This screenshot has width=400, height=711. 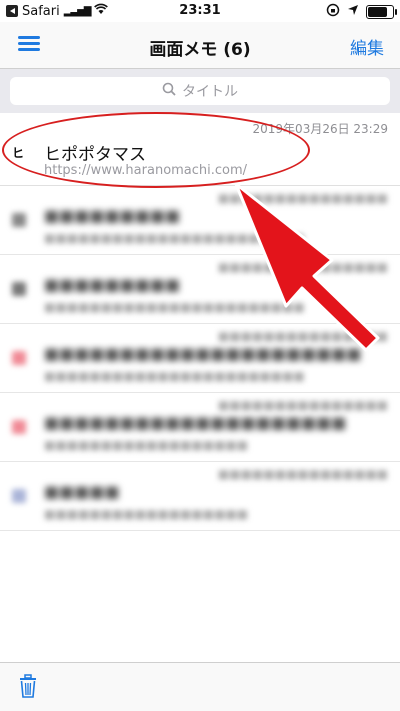 I want to click on annotation-ellipse, so click(x=156, y=150).